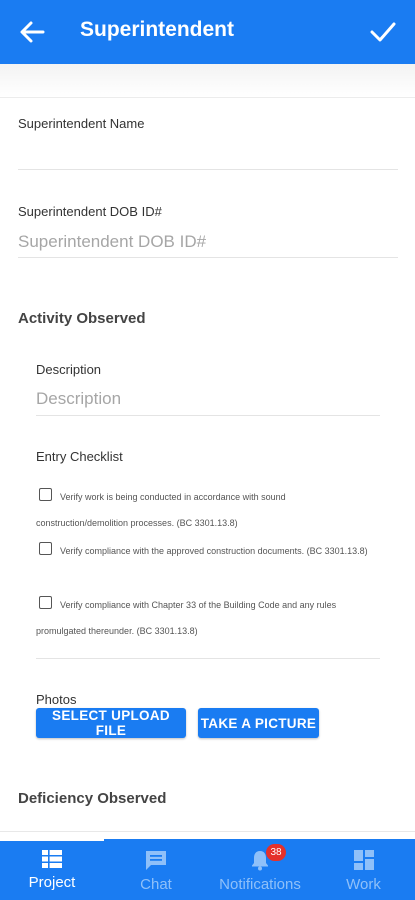 This screenshot has width=415, height=900. Describe the element at coordinates (258, 723) in the screenshot. I see `take-picture-button: TAKE A PICTURE` at that location.